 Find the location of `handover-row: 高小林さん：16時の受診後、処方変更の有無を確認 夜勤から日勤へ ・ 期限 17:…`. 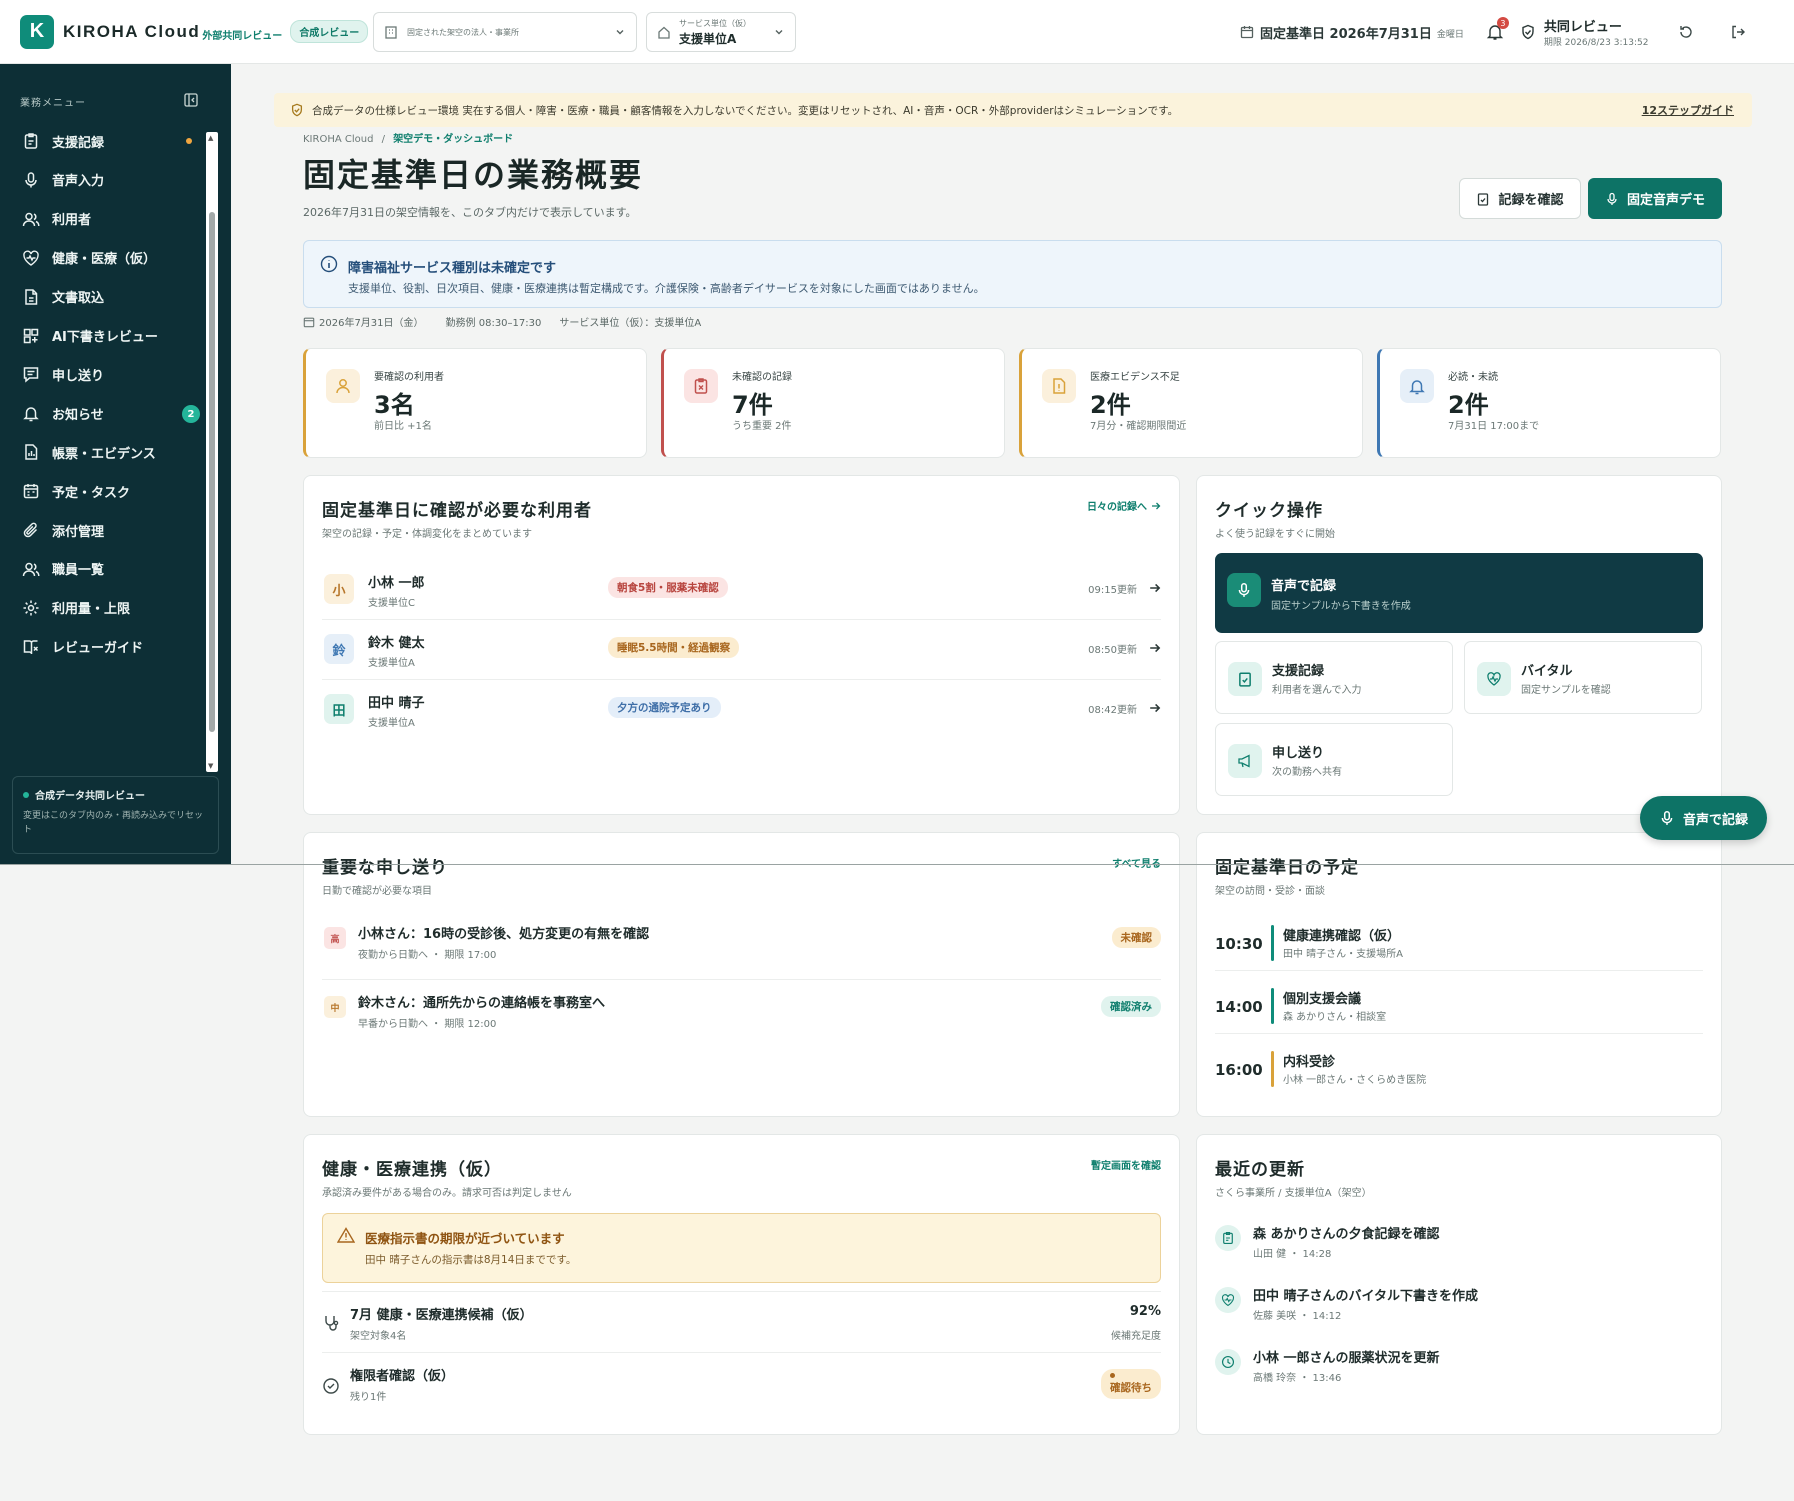

handover-row: 高小林さん：16時の受診後、処方変更の有無を確認 夜勤から日勤へ ・ 期限 17:… is located at coordinates (741, 945).